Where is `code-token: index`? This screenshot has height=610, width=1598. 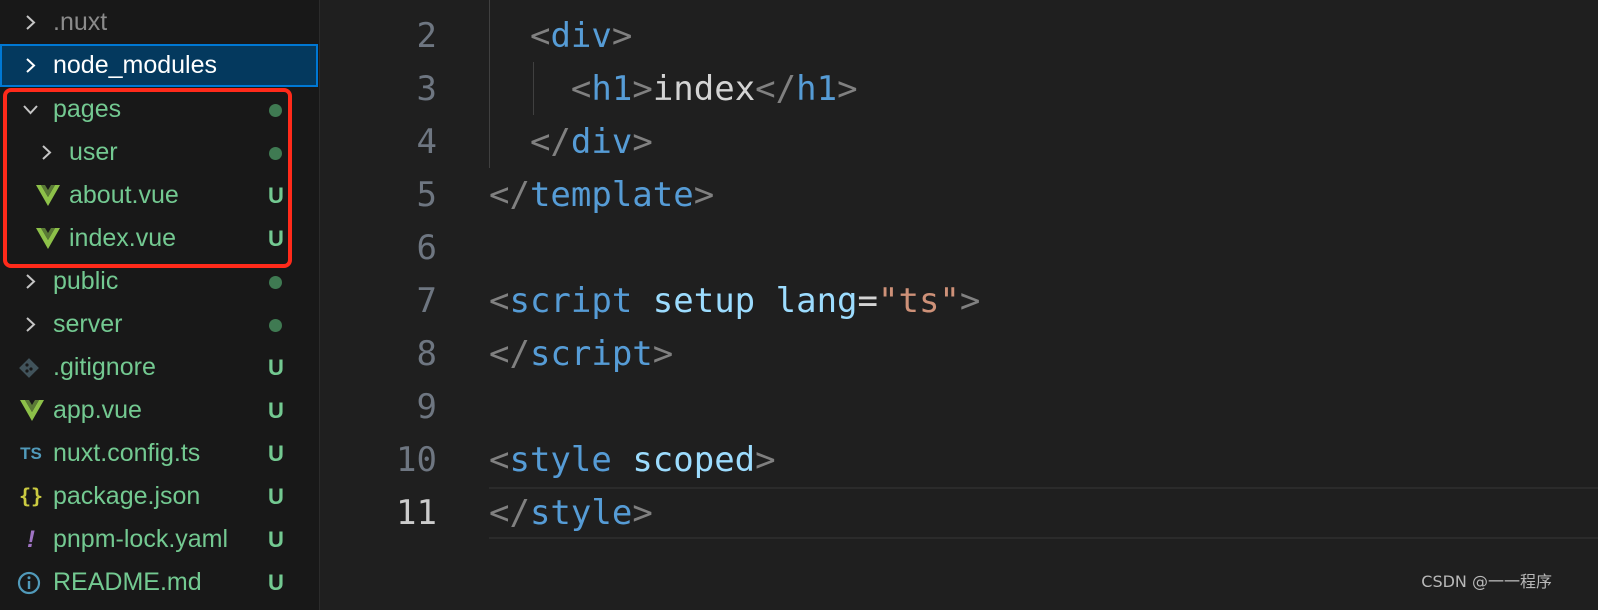
code-token: index is located at coordinates (704, 89).